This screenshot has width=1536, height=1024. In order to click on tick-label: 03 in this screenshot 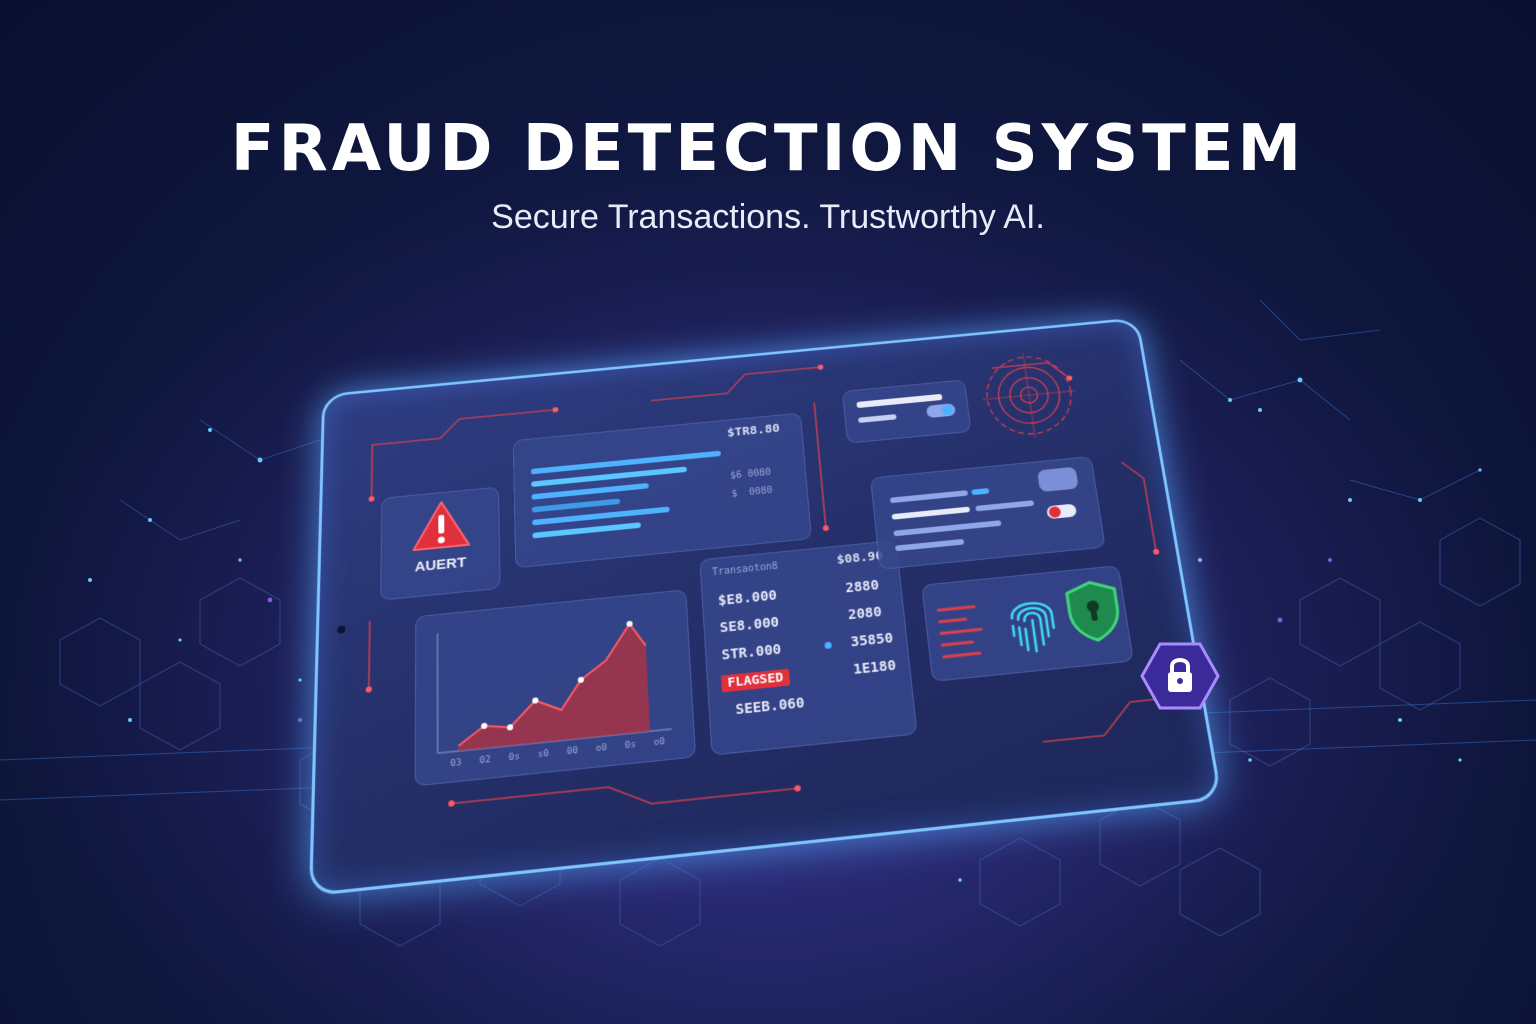, I will do `click(455, 764)`.